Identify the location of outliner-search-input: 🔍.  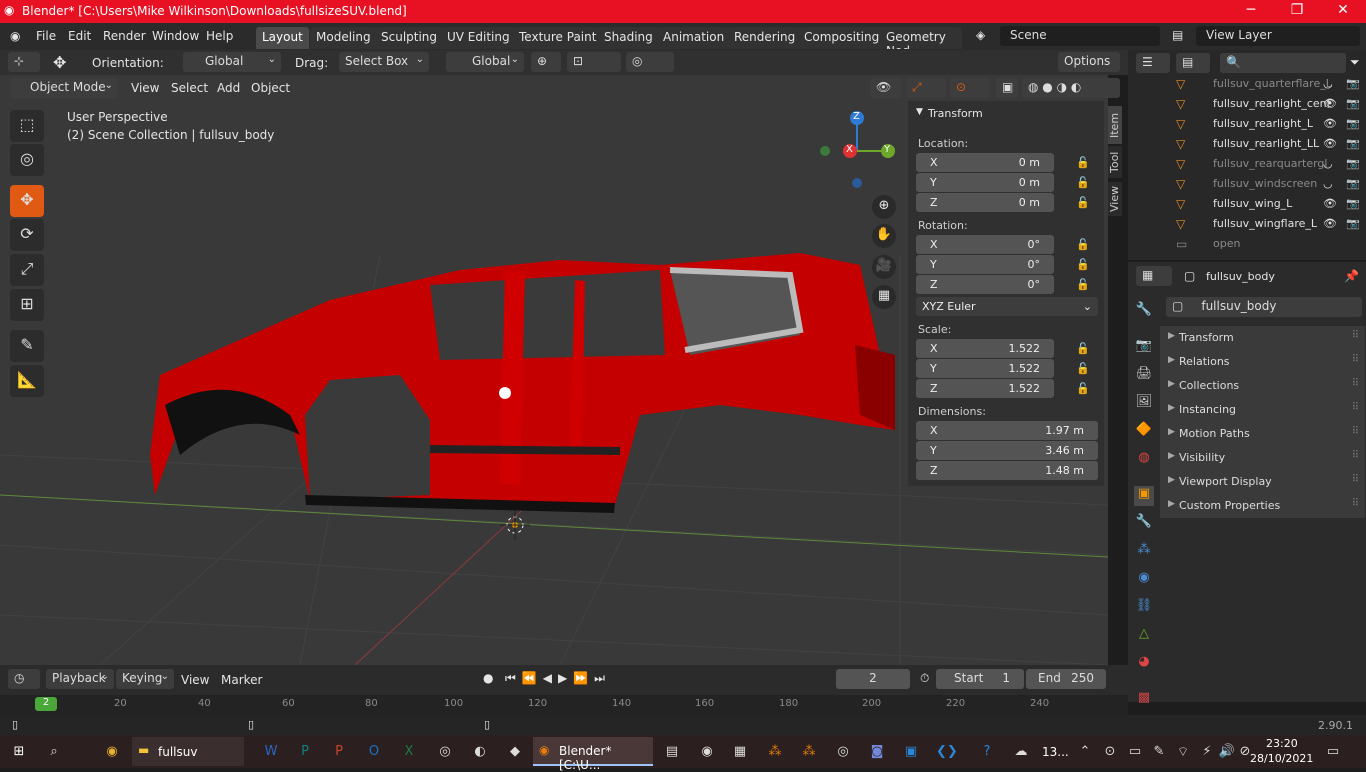
(1283, 63).